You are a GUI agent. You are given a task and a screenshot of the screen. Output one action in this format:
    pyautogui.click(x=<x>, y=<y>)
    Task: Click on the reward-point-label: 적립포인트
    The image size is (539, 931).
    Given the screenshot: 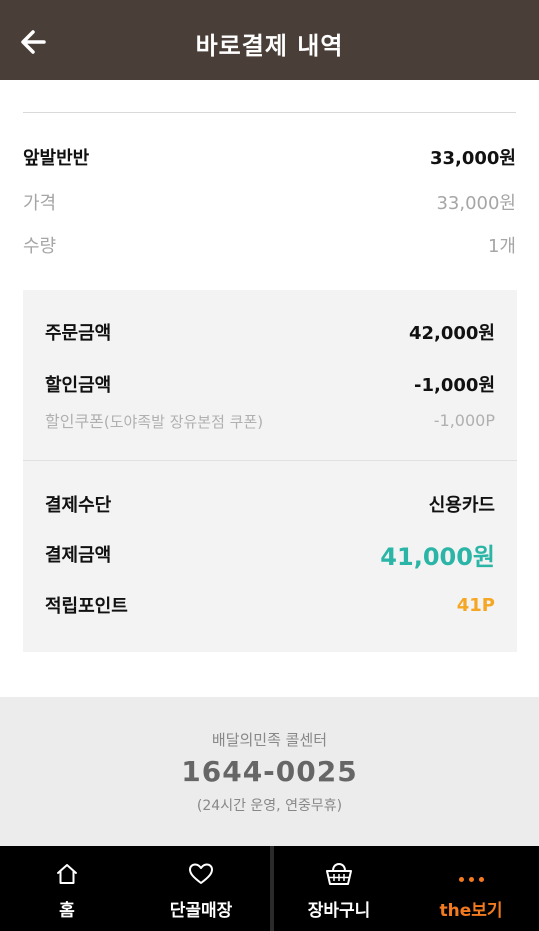 What is the action you would take?
    pyautogui.click(x=86, y=606)
    